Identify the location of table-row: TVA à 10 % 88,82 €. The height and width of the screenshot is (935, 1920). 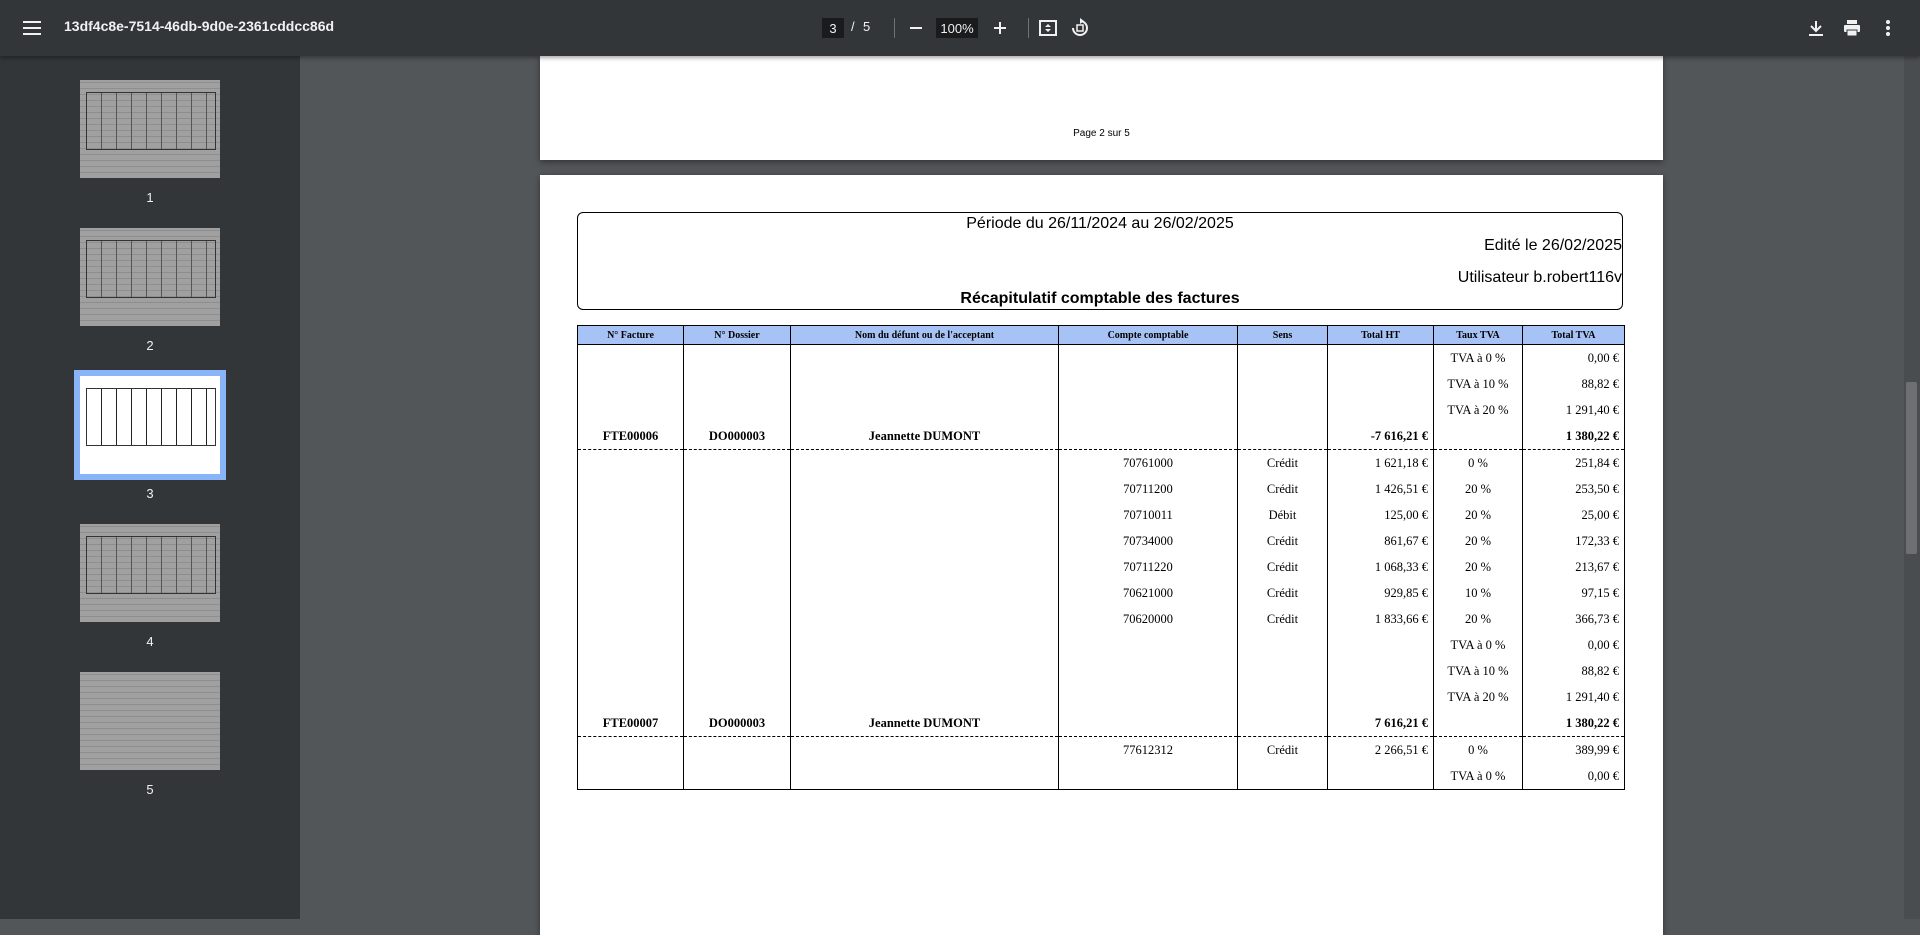
(1101, 671).